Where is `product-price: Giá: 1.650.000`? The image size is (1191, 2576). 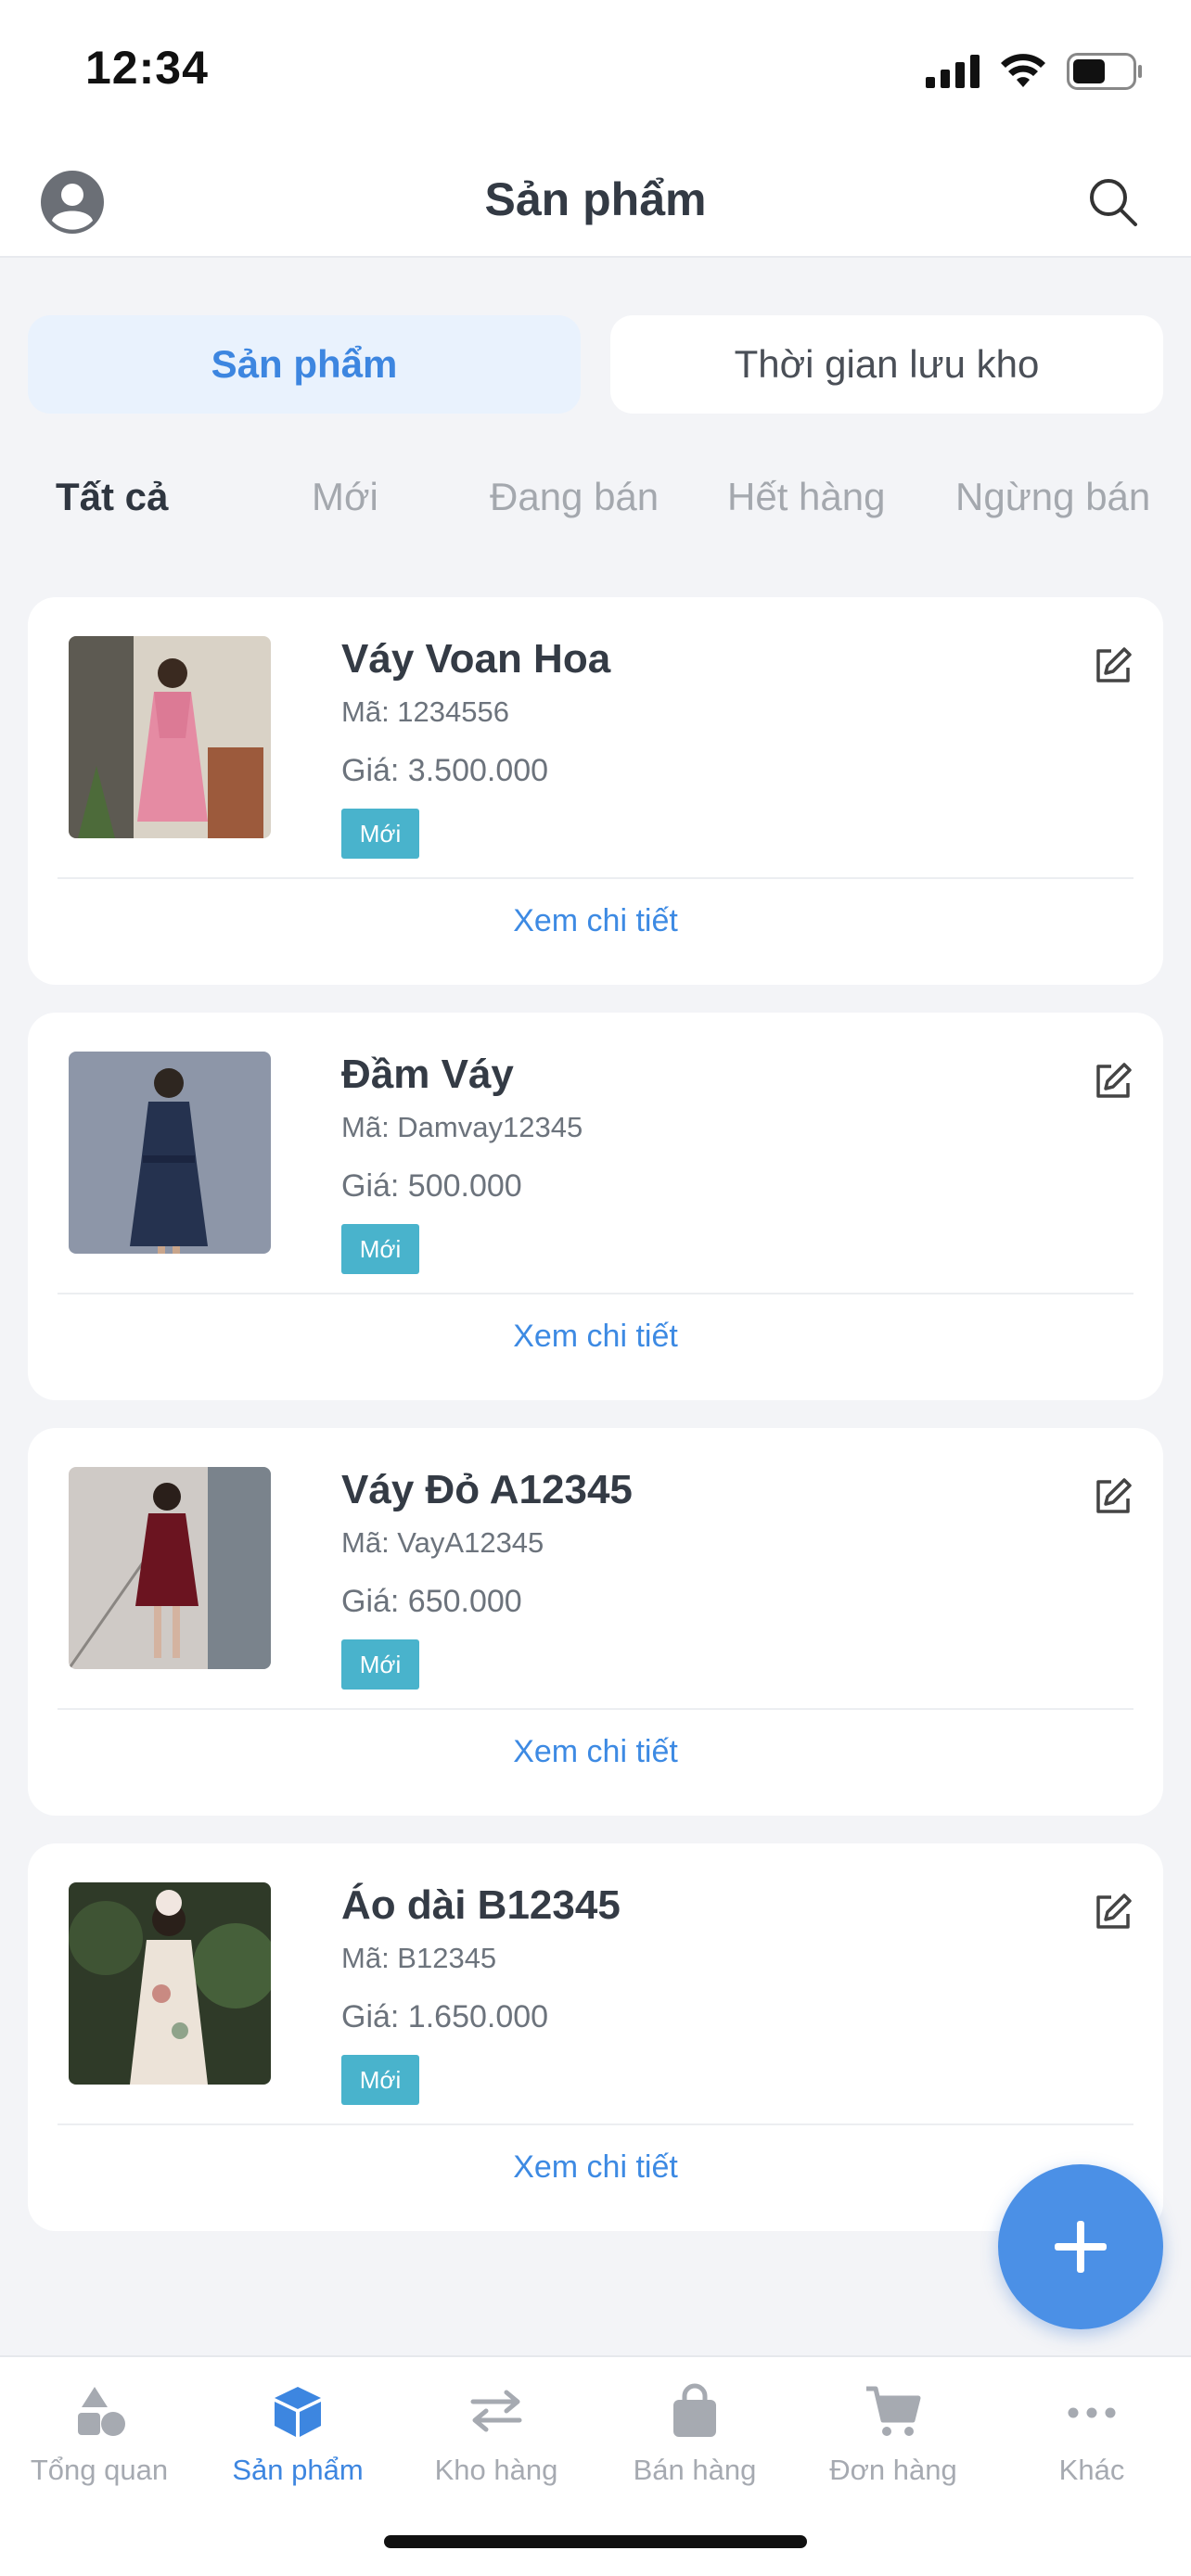
product-price: Giá: 1.650.000 is located at coordinates (445, 2017).